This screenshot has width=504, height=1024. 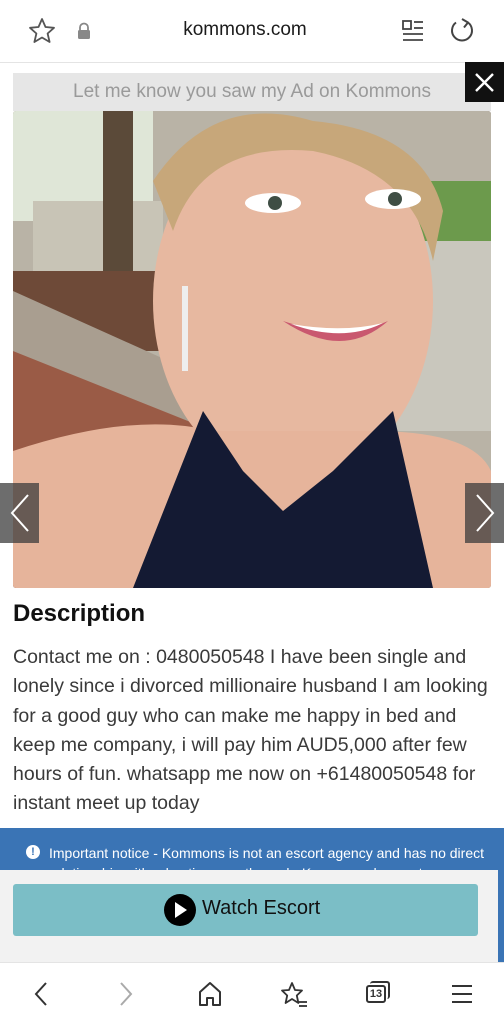 I want to click on close-icon, so click(x=484, y=82).